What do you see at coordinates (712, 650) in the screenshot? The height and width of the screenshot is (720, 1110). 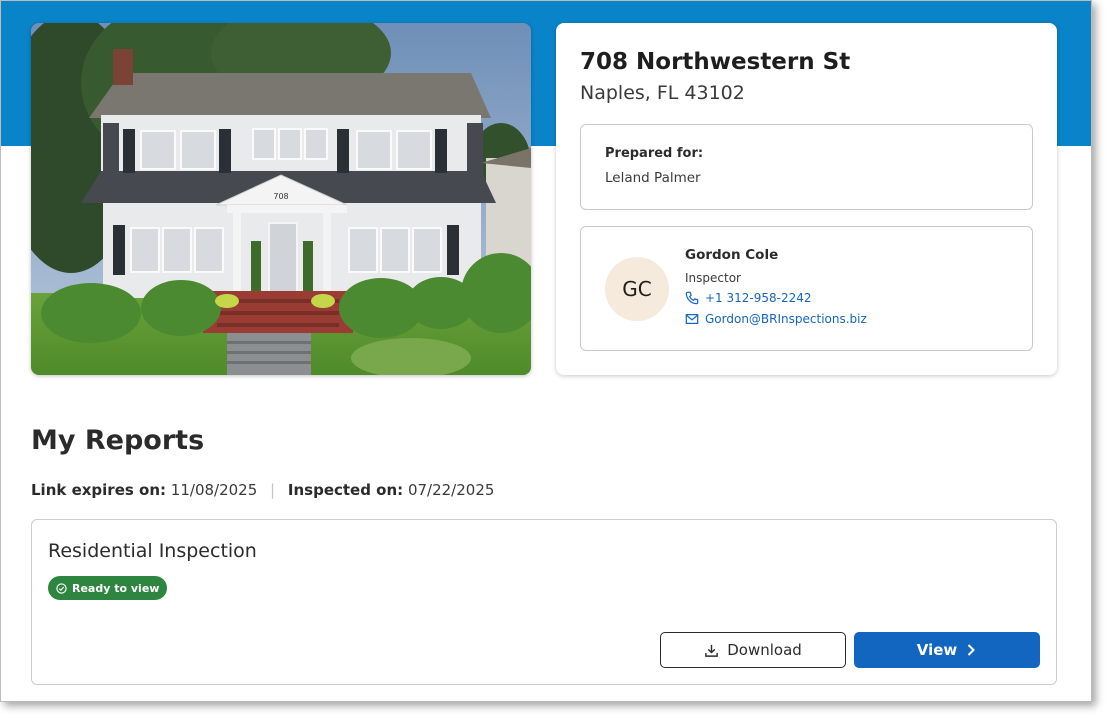 I see `download-icon` at bounding box center [712, 650].